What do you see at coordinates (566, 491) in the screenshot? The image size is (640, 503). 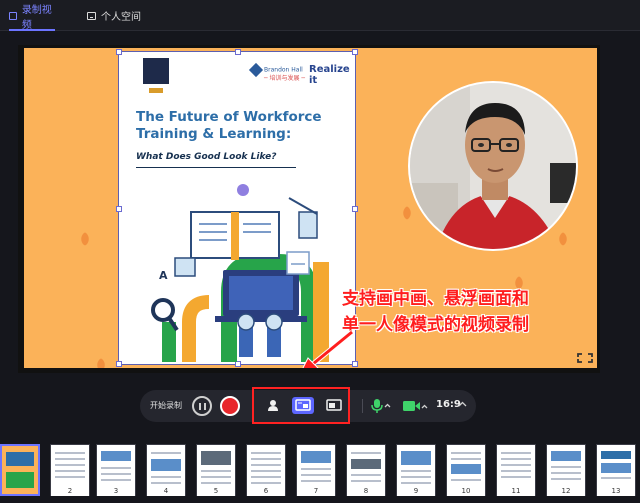 I see `thumbnail-number: 12` at bounding box center [566, 491].